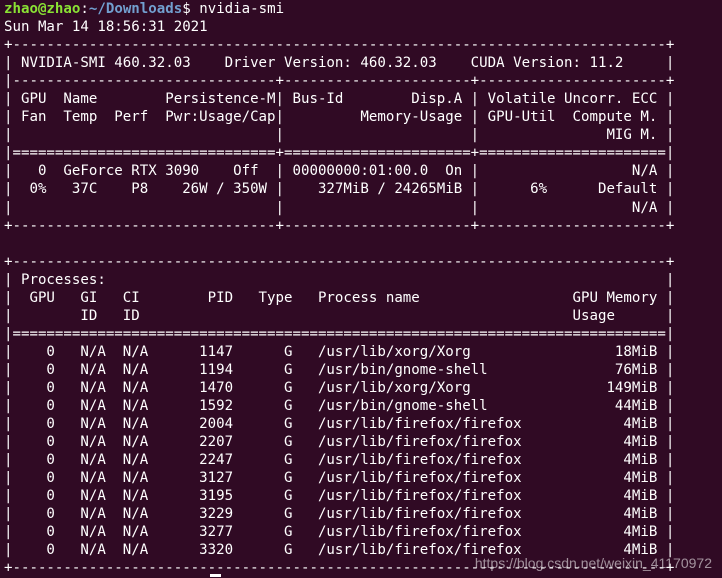  I want to click on output-line: | ID ID Usage |, so click(339, 315).